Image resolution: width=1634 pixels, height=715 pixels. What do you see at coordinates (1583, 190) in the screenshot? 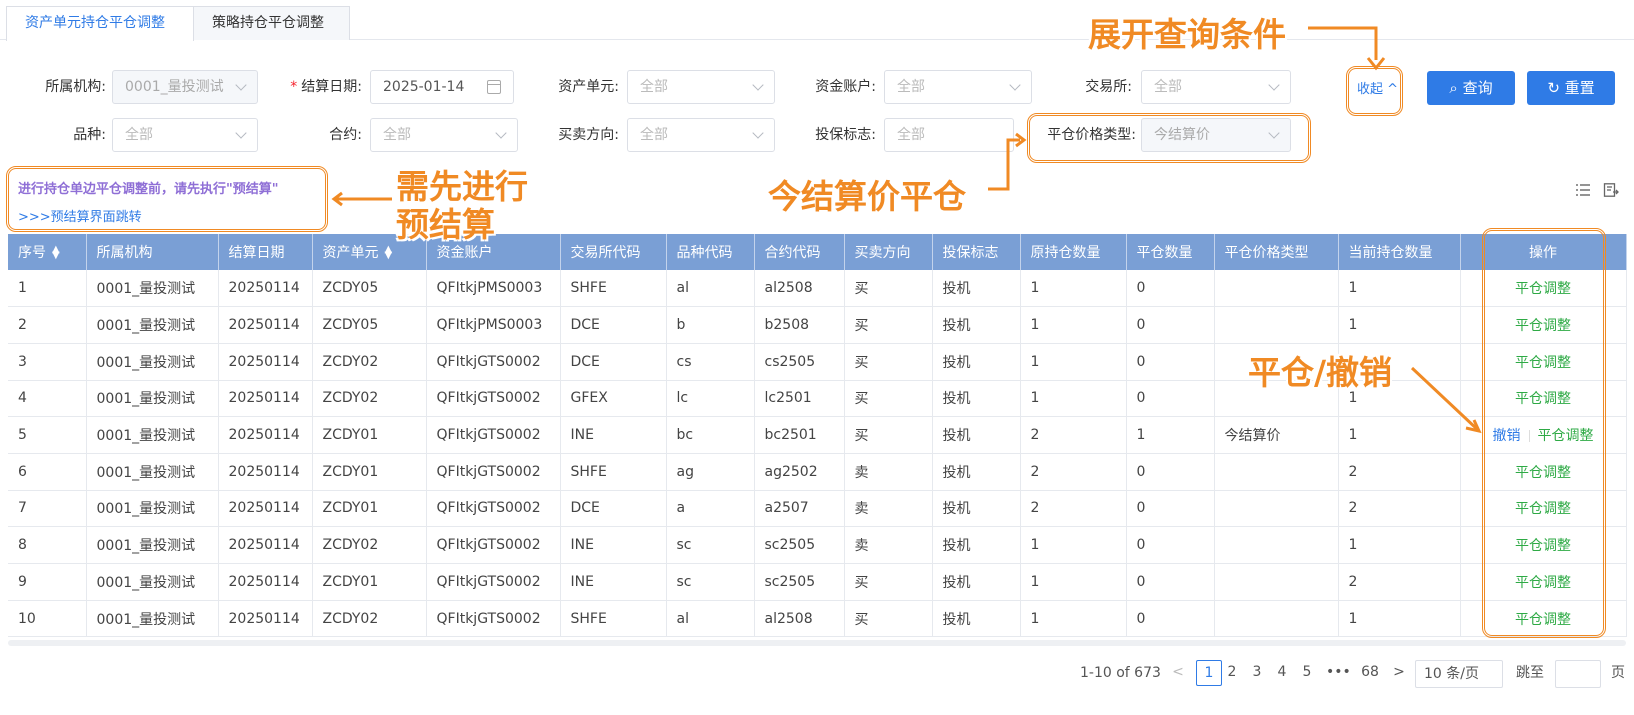
I see `column-settings-icon` at bounding box center [1583, 190].